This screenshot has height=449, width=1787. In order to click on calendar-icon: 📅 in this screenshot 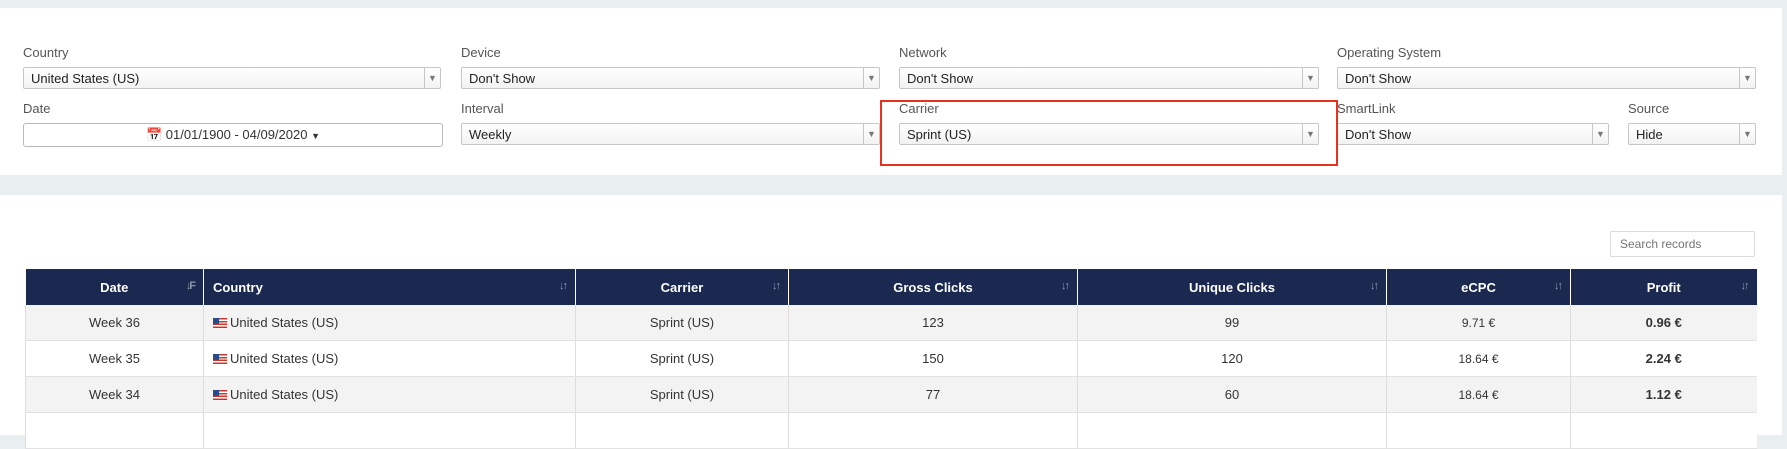, I will do `click(154, 134)`.